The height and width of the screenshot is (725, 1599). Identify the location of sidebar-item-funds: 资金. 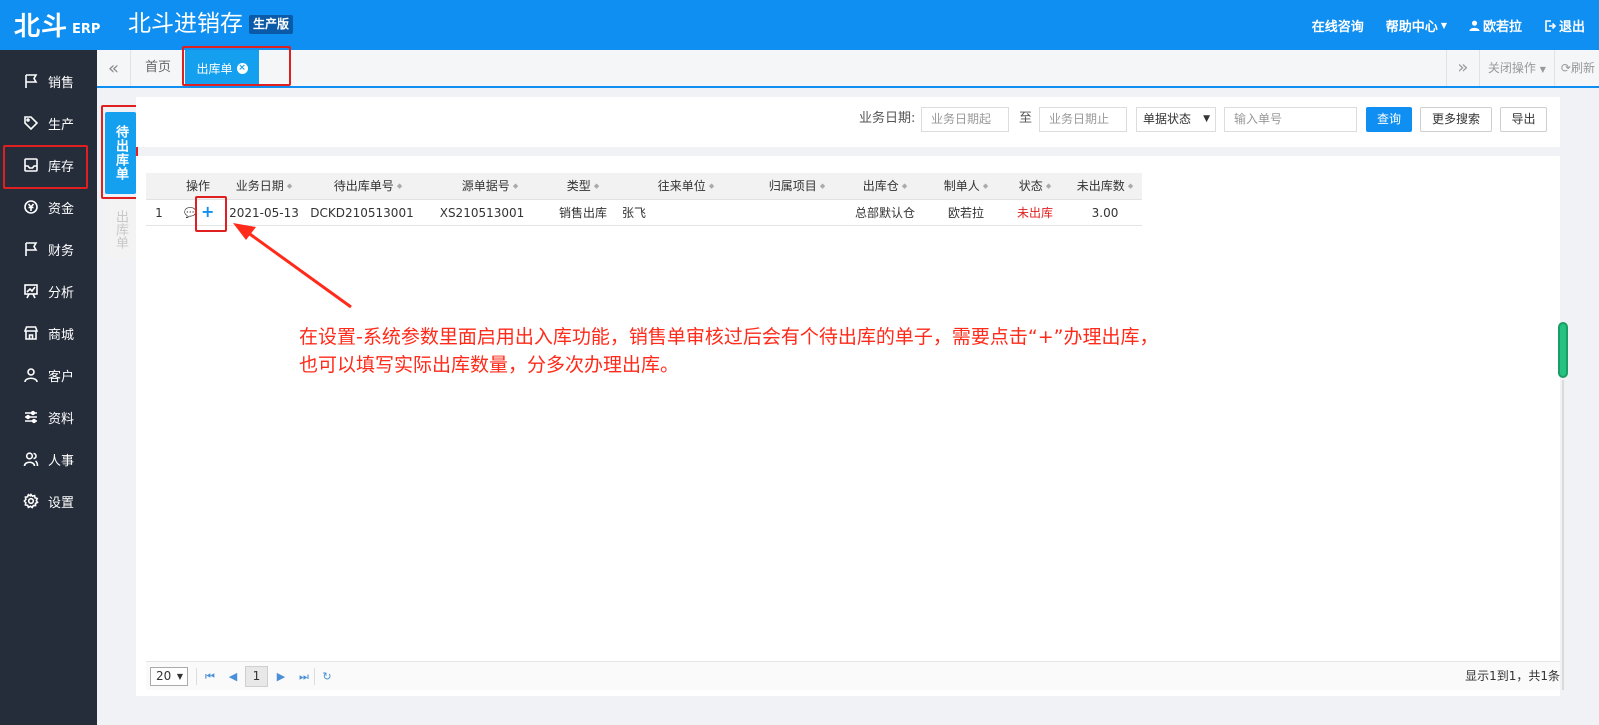
(48, 207).